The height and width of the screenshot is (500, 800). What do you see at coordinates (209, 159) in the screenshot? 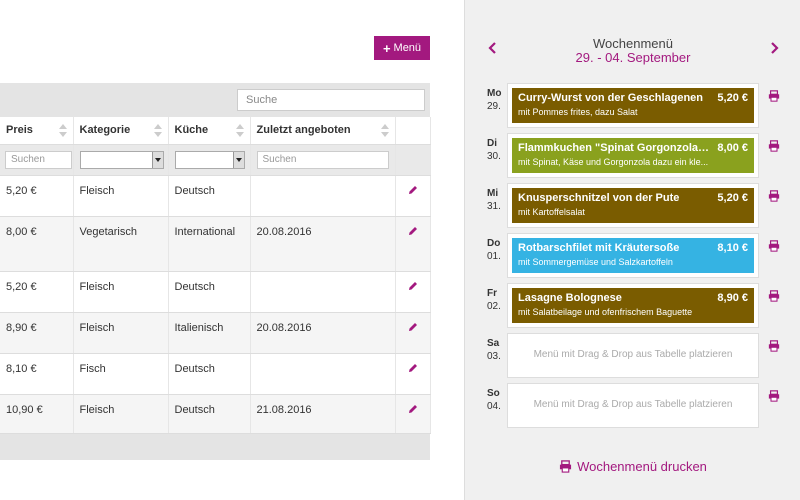
I see `filter-cuisine-select` at bounding box center [209, 159].